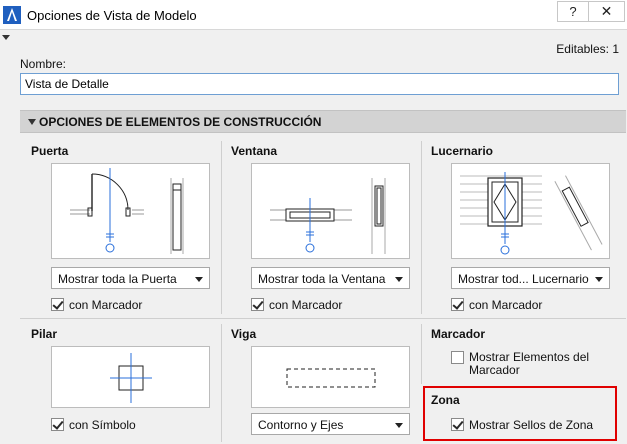  I want to click on ventana-select-value: Mostrar toda la Ventana, so click(322, 279).